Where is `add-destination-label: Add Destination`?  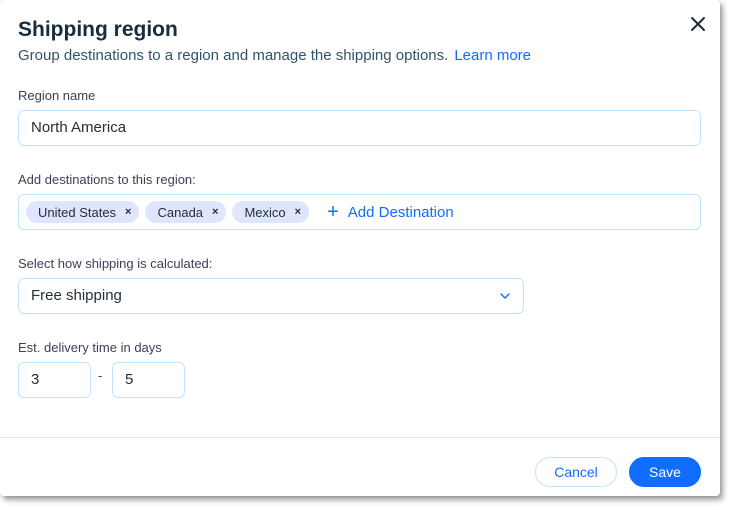
add-destination-label: Add Destination is located at coordinates (400, 212).